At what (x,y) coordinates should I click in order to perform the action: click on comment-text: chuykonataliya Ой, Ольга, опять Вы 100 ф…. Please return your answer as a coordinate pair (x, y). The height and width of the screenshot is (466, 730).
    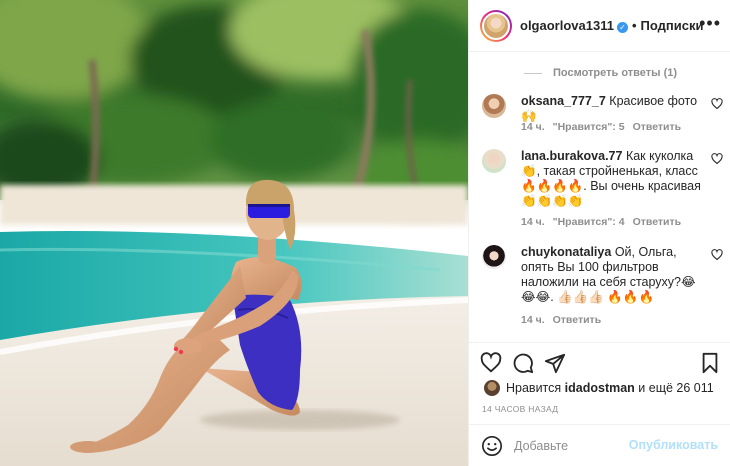
    Looking at the image, I should click on (611, 275).